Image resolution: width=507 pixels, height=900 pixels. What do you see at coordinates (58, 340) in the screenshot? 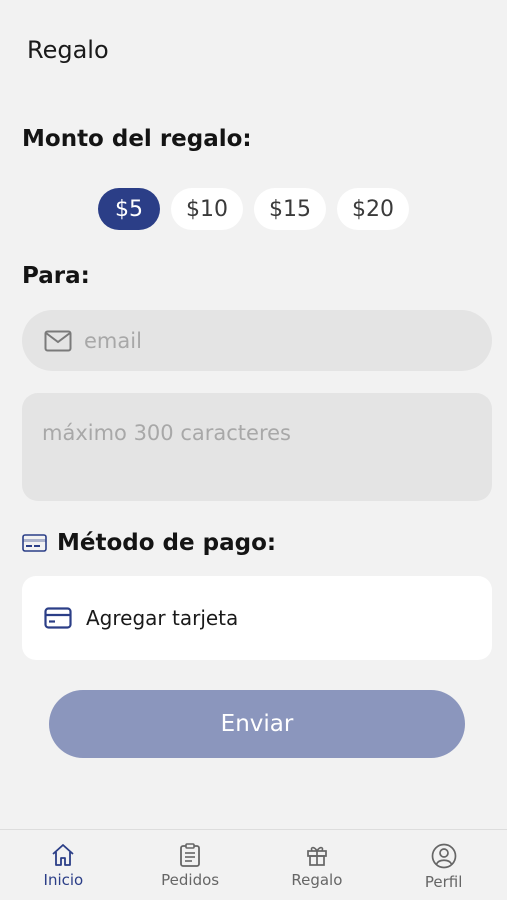
I see `mail-icon` at bounding box center [58, 340].